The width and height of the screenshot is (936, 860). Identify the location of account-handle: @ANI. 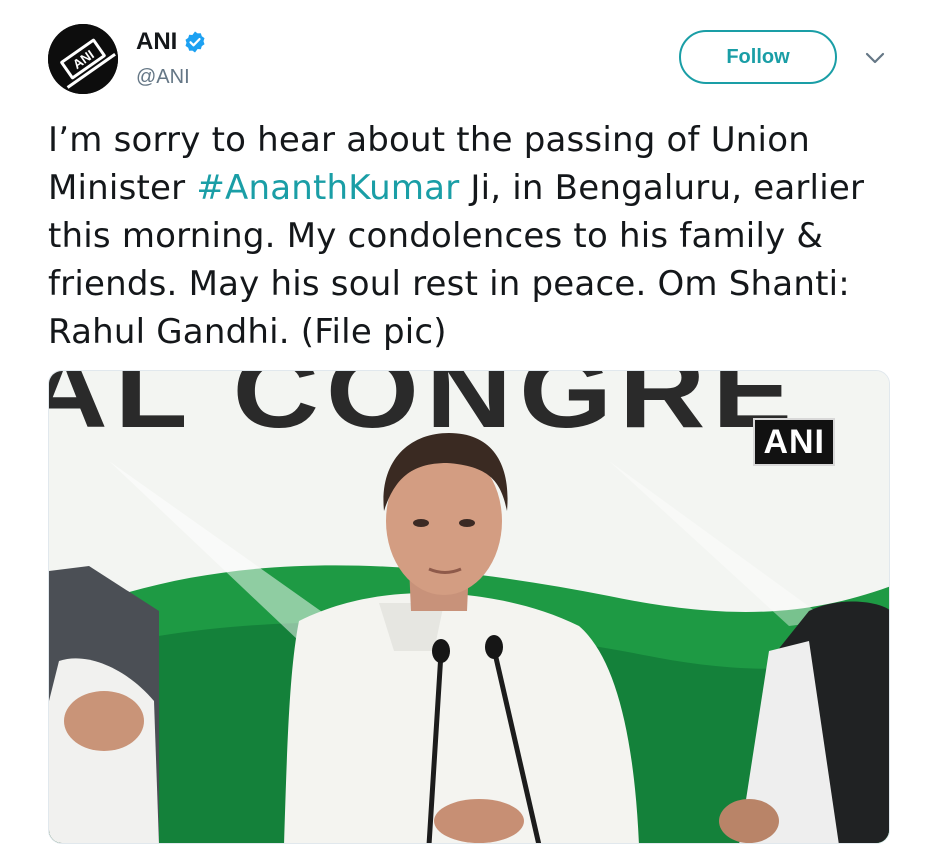
(163, 77).